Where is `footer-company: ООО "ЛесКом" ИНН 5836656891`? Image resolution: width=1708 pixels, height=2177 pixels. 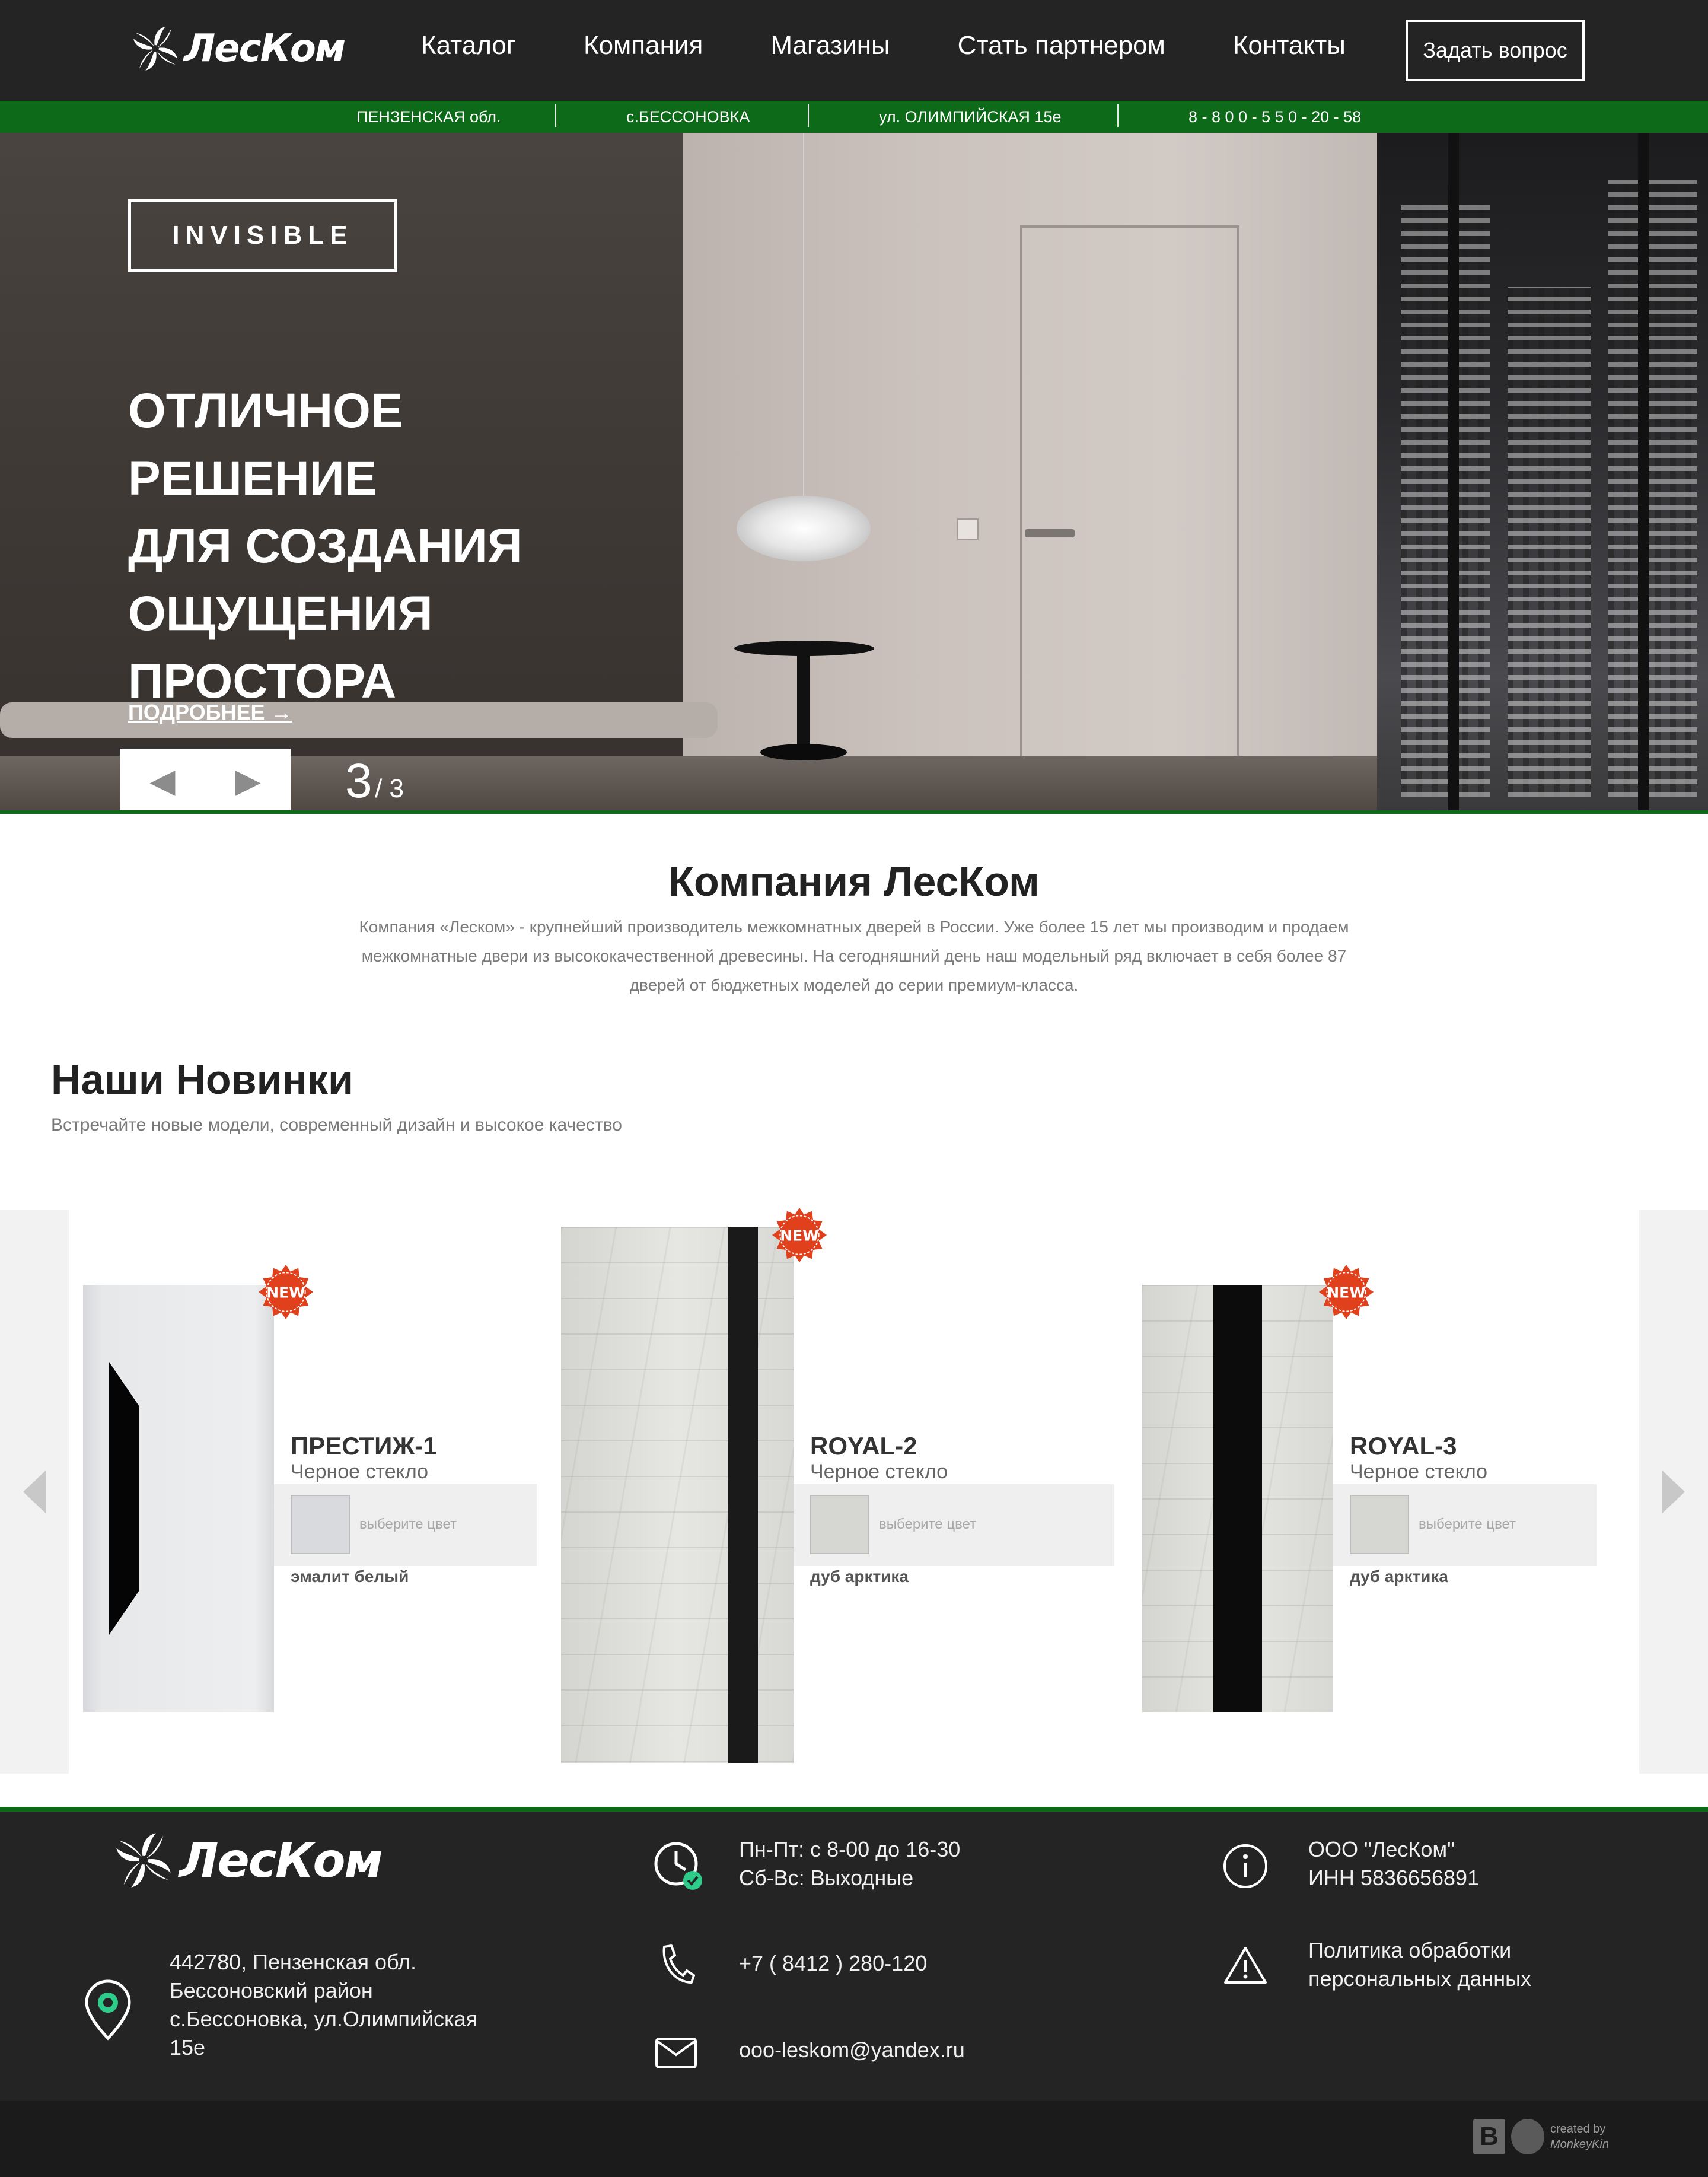
footer-company: ООО "ЛесКом" ИНН 5836656891 is located at coordinates (1393, 1863).